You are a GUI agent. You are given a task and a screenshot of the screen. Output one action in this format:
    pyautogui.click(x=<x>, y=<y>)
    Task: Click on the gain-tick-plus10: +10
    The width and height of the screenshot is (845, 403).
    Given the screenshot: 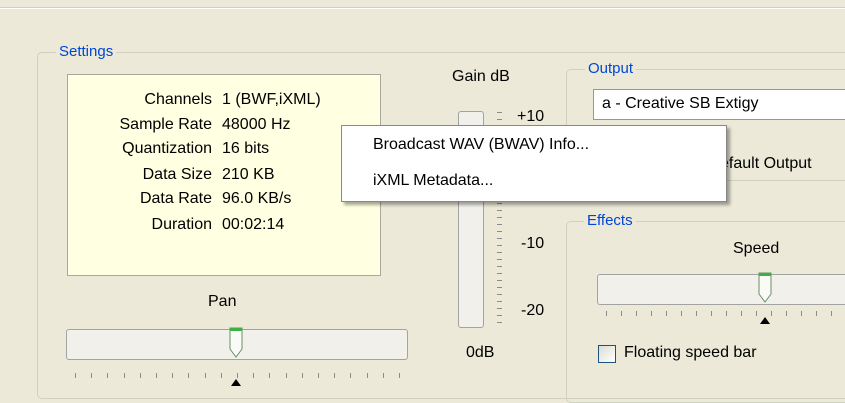 What is the action you would take?
    pyautogui.click(x=531, y=116)
    